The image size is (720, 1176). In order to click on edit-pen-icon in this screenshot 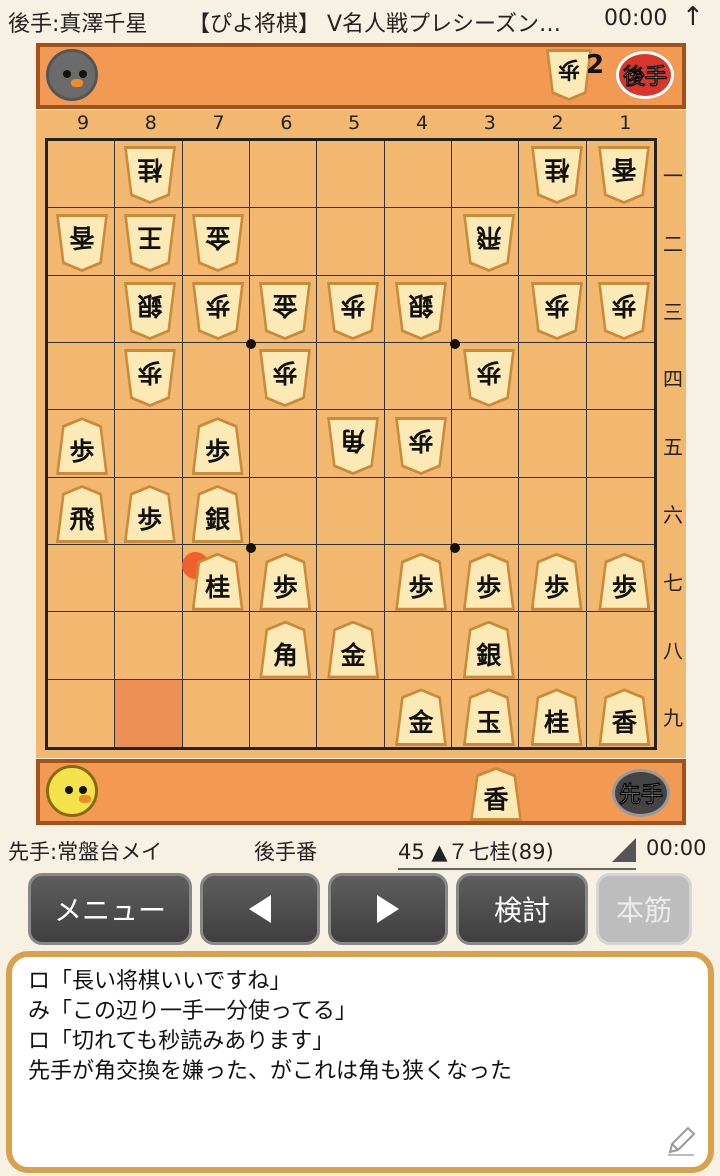, I will do `click(681, 1141)`.